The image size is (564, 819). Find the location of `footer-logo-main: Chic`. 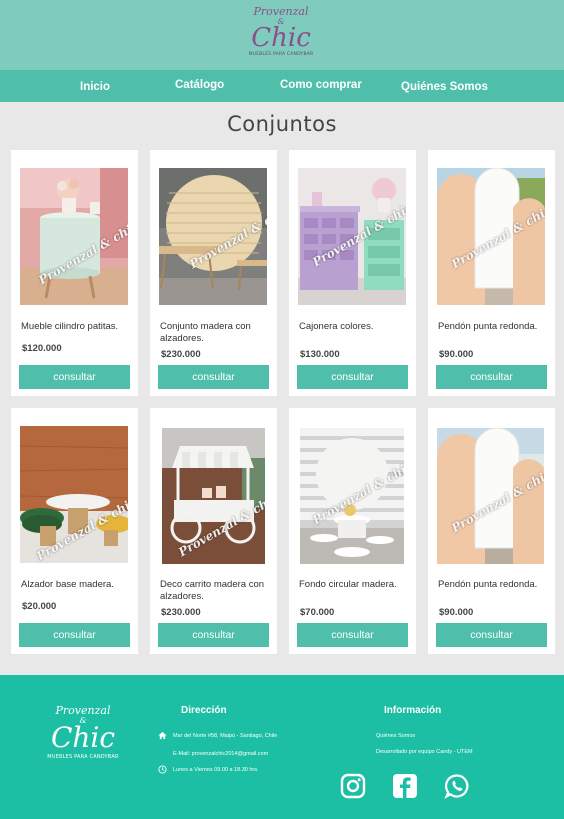

footer-logo-main: Chic is located at coordinates (83, 737).